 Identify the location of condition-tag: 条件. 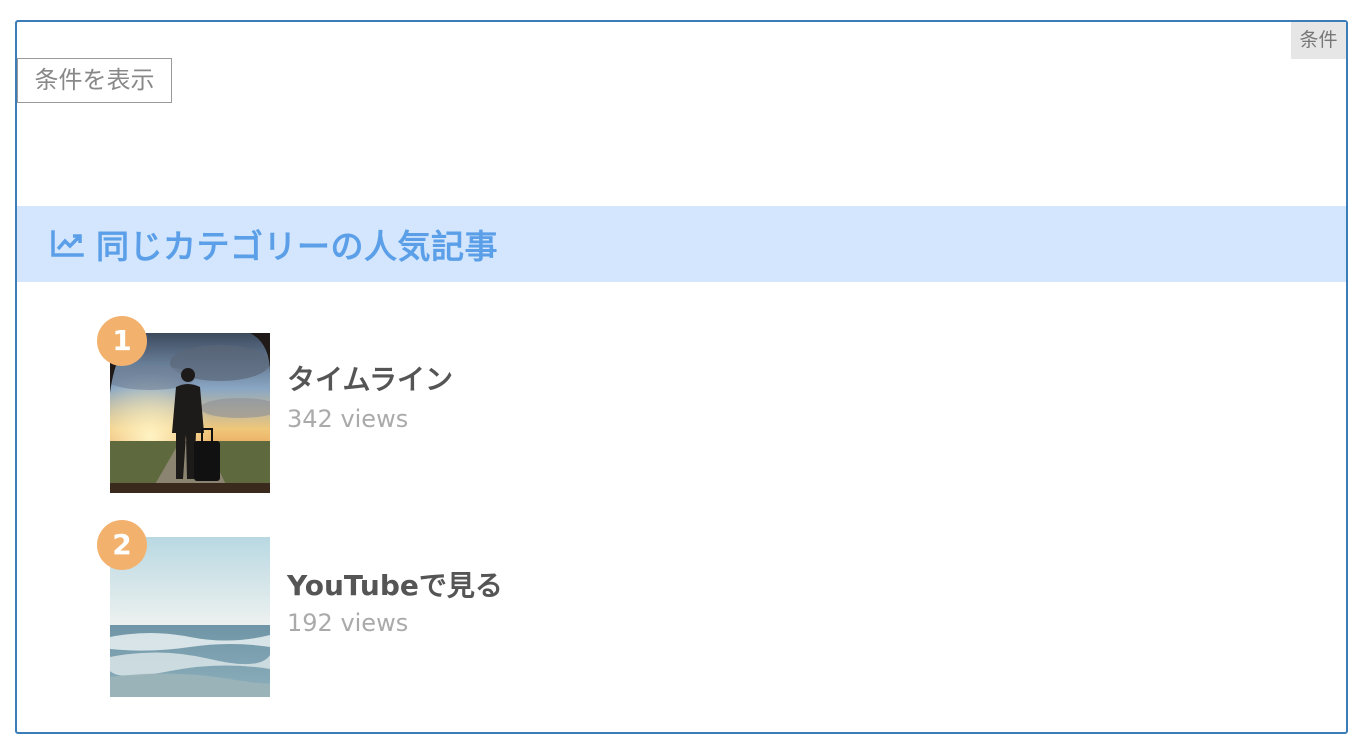
(1318, 40).